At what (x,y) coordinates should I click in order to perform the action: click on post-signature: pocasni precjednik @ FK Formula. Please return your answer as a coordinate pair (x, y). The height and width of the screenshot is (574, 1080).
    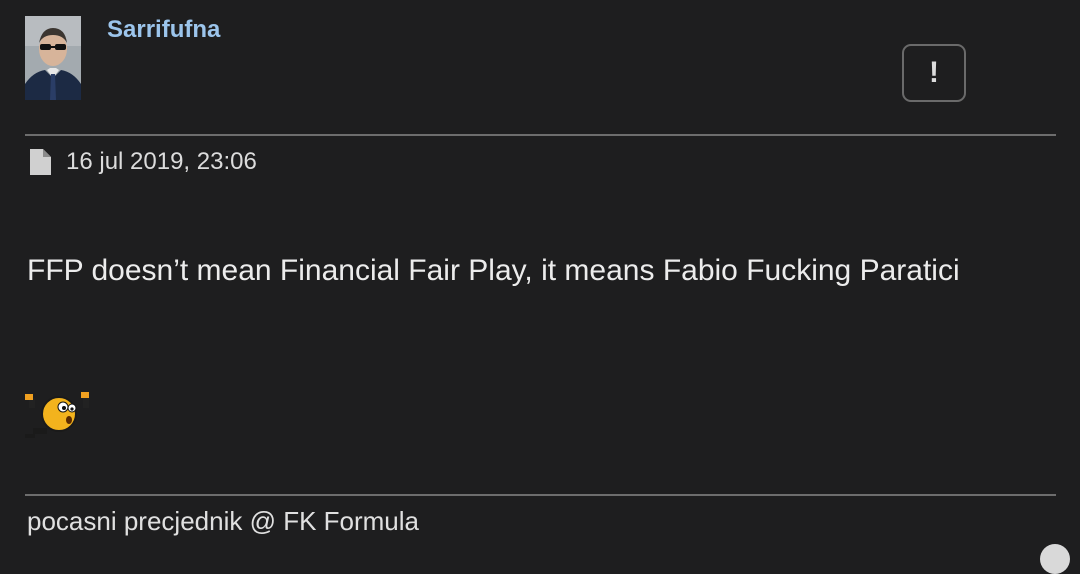
    Looking at the image, I should click on (223, 521).